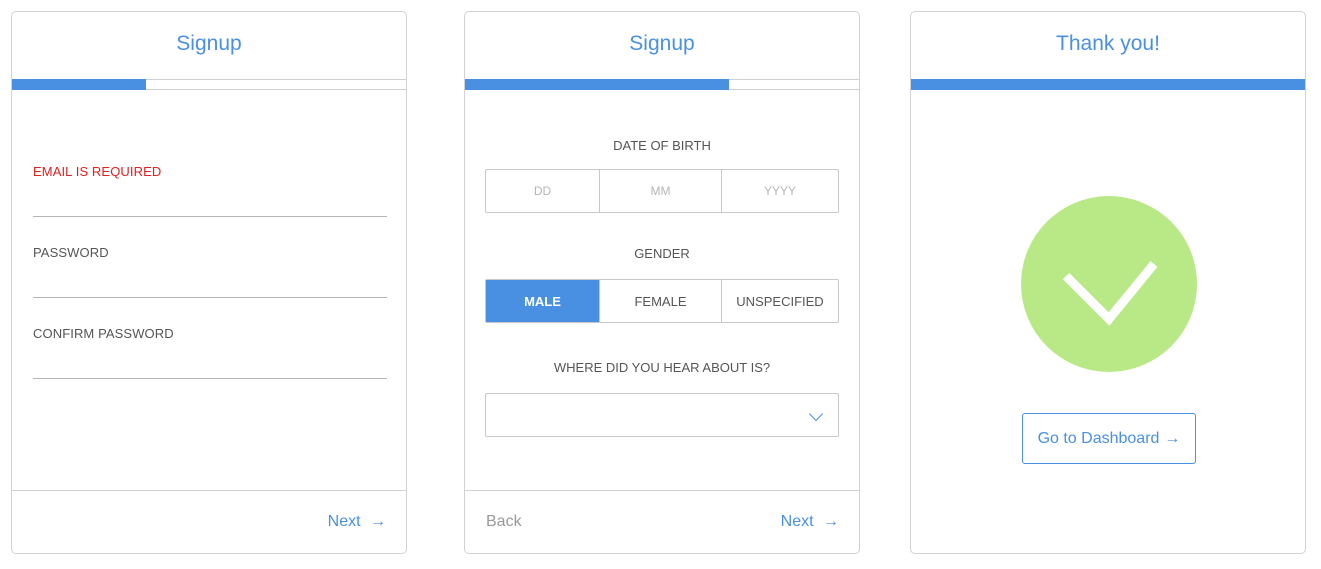  What do you see at coordinates (210, 202) in the screenshot?
I see `email-input` at bounding box center [210, 202].